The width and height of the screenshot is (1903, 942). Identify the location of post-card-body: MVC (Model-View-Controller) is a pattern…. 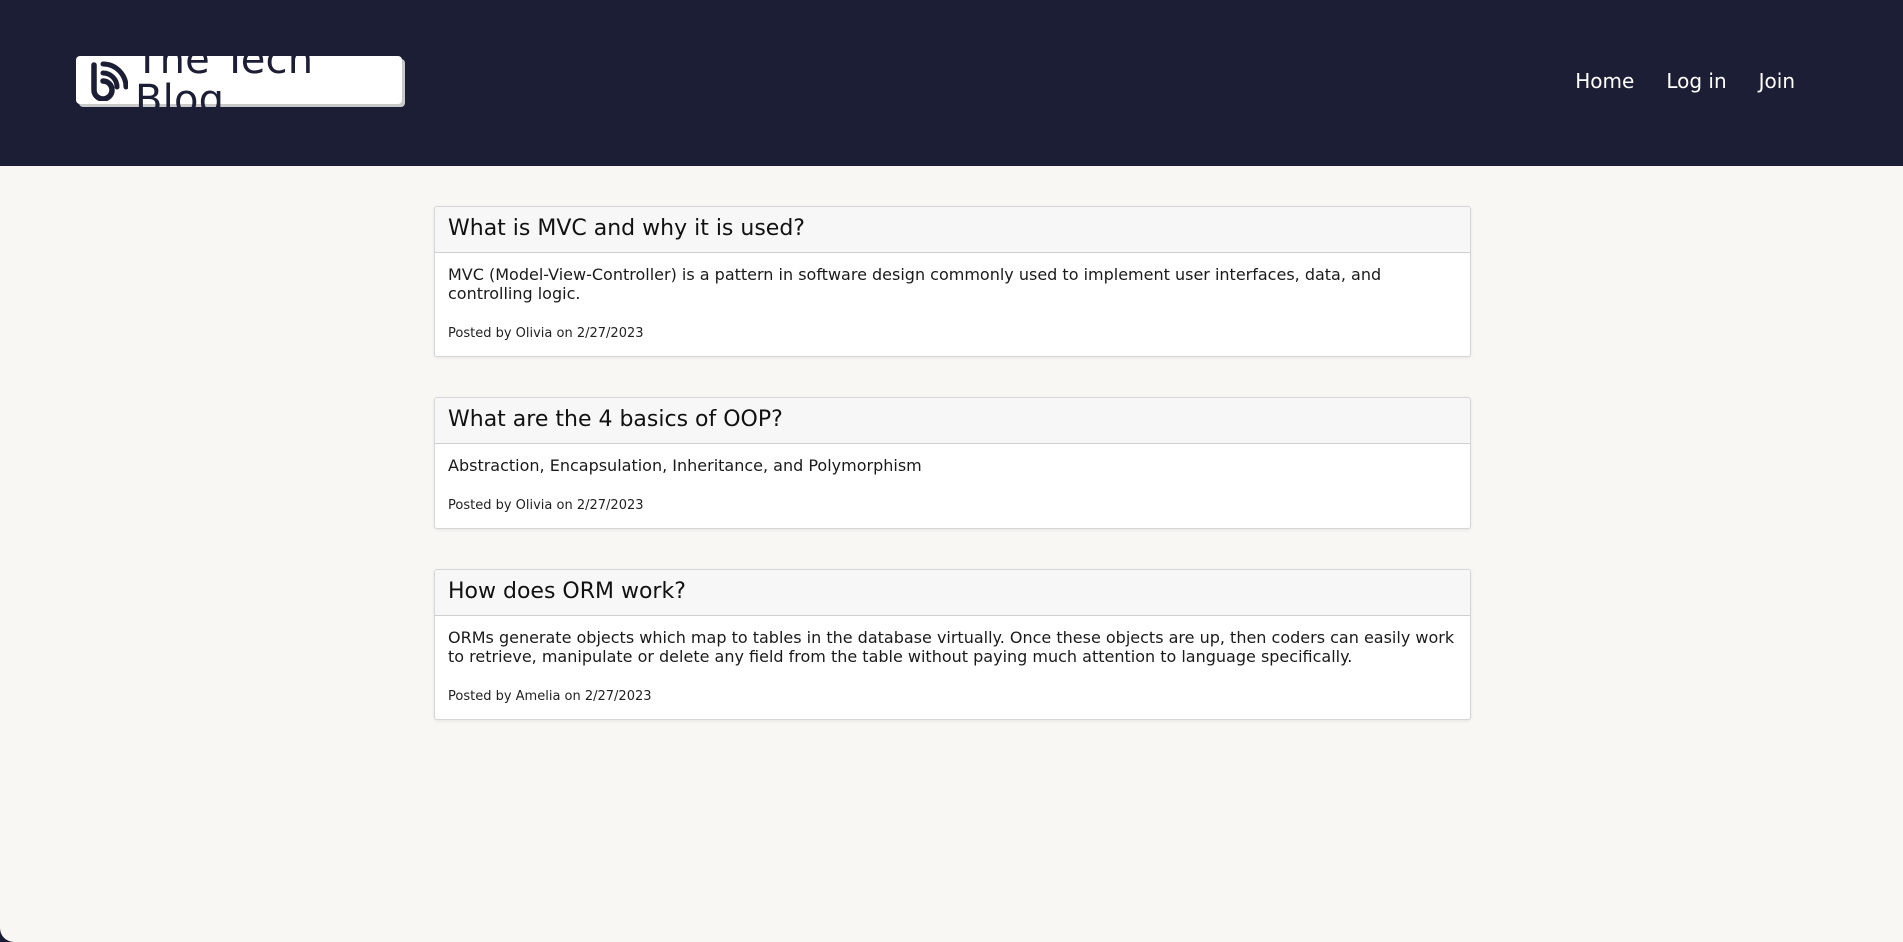
(952, 304).